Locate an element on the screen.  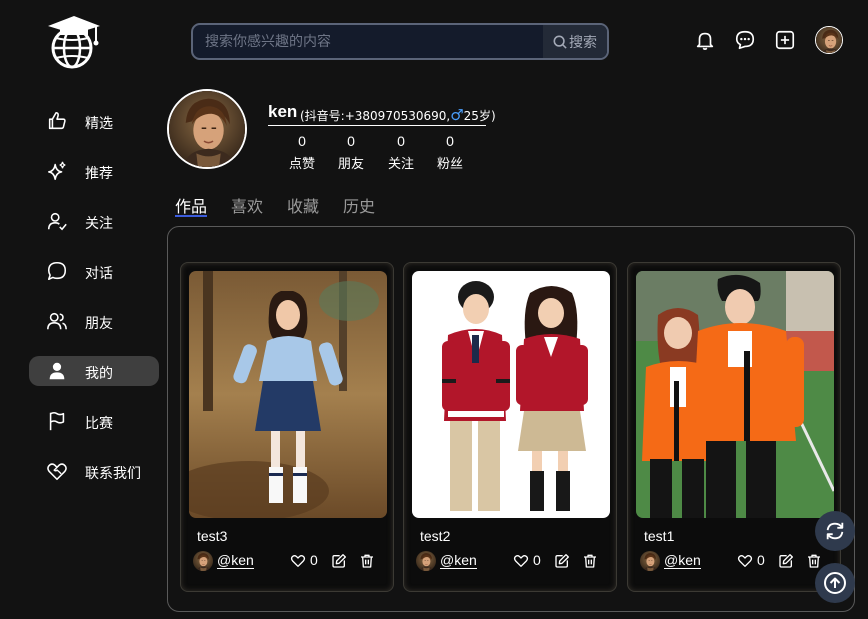
work-card: test2 @ken 0 is located at coordinates (510, 427).